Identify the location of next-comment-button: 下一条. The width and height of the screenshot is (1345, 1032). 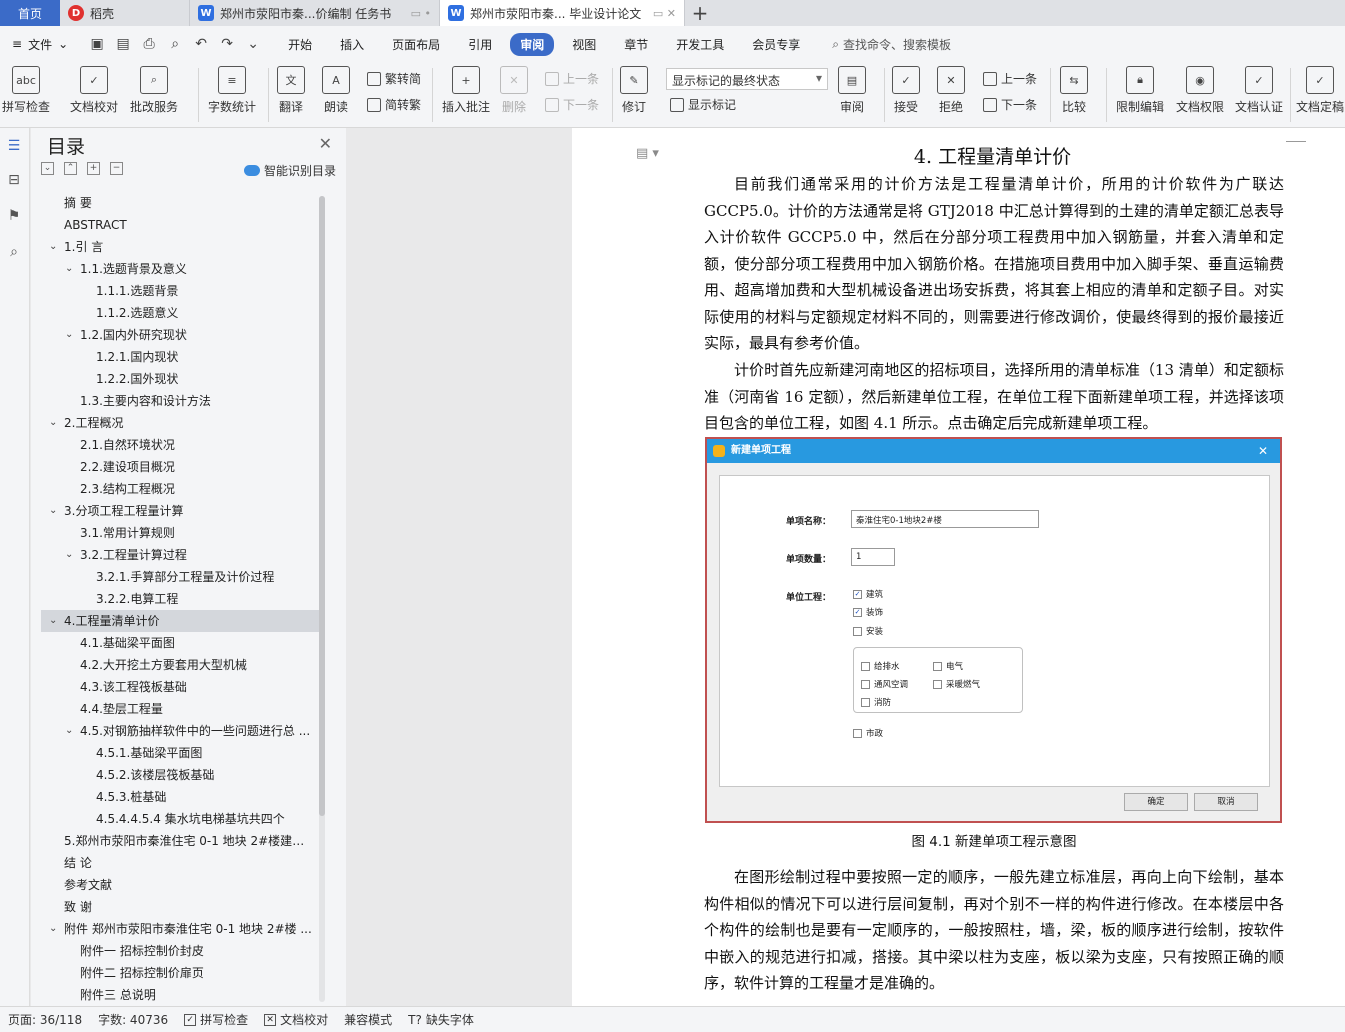
(572, 104).